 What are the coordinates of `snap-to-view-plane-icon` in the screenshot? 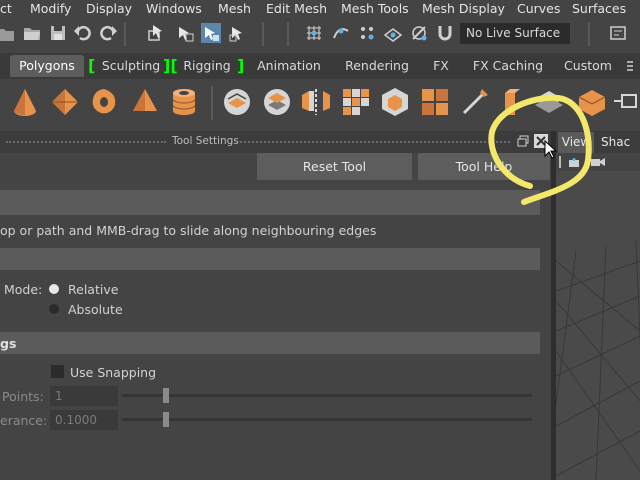 It's located at (393, 33).